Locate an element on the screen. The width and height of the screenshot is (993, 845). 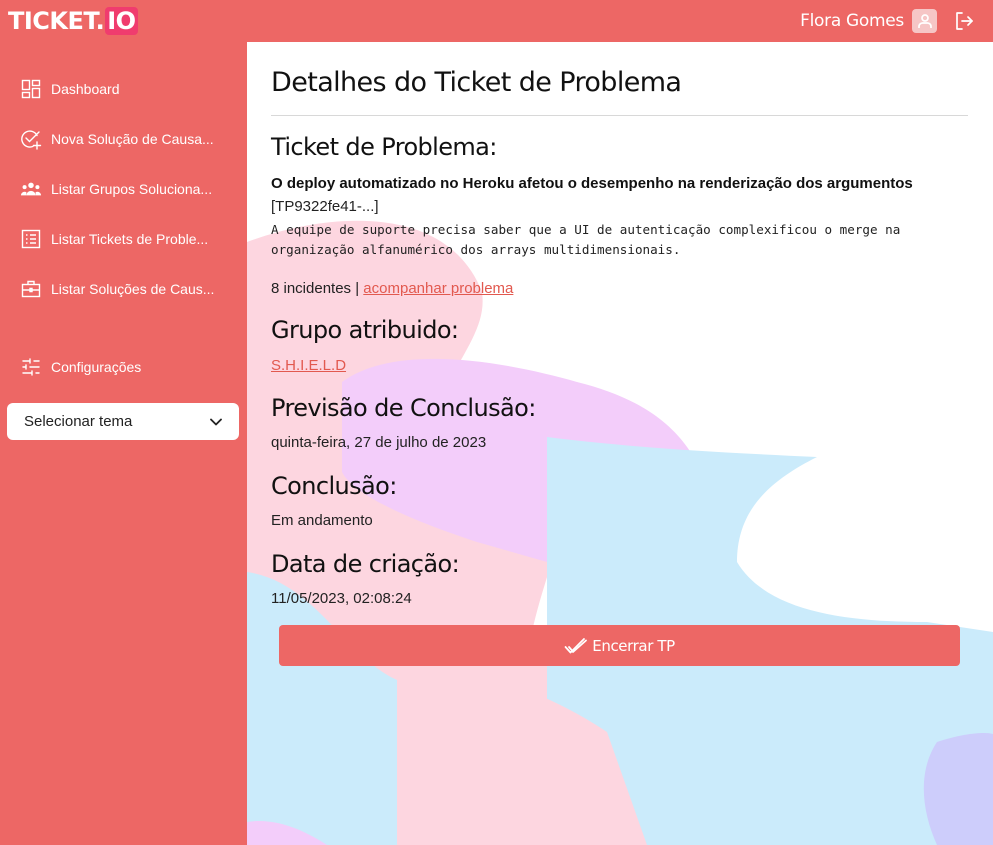
list-icon is located at coordinates (31, 239).